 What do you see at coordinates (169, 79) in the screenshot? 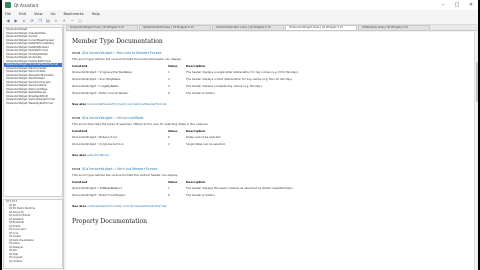
I see `value-cell: 2` at bounding box center [169, 79].